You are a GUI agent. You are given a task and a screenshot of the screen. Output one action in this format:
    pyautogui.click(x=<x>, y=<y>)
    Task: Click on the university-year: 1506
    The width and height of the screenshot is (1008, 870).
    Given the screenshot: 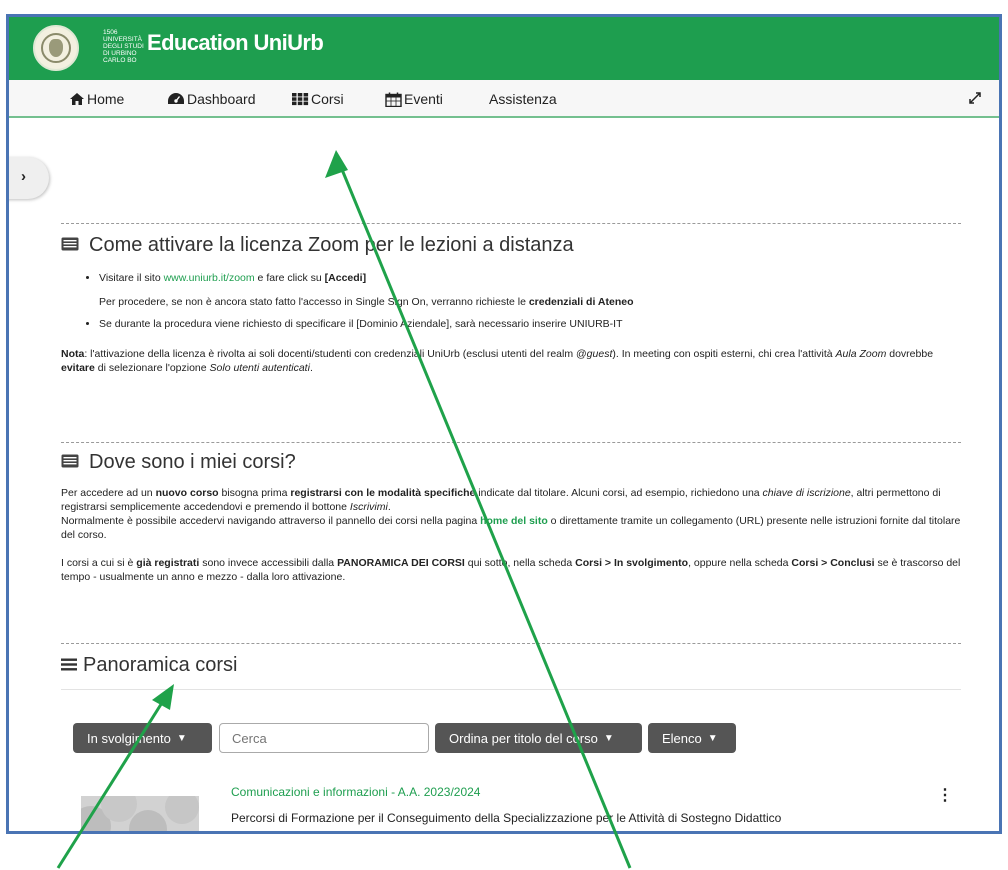 What is the action you would take?
    pyautogui.click(x=110, y=32)
    